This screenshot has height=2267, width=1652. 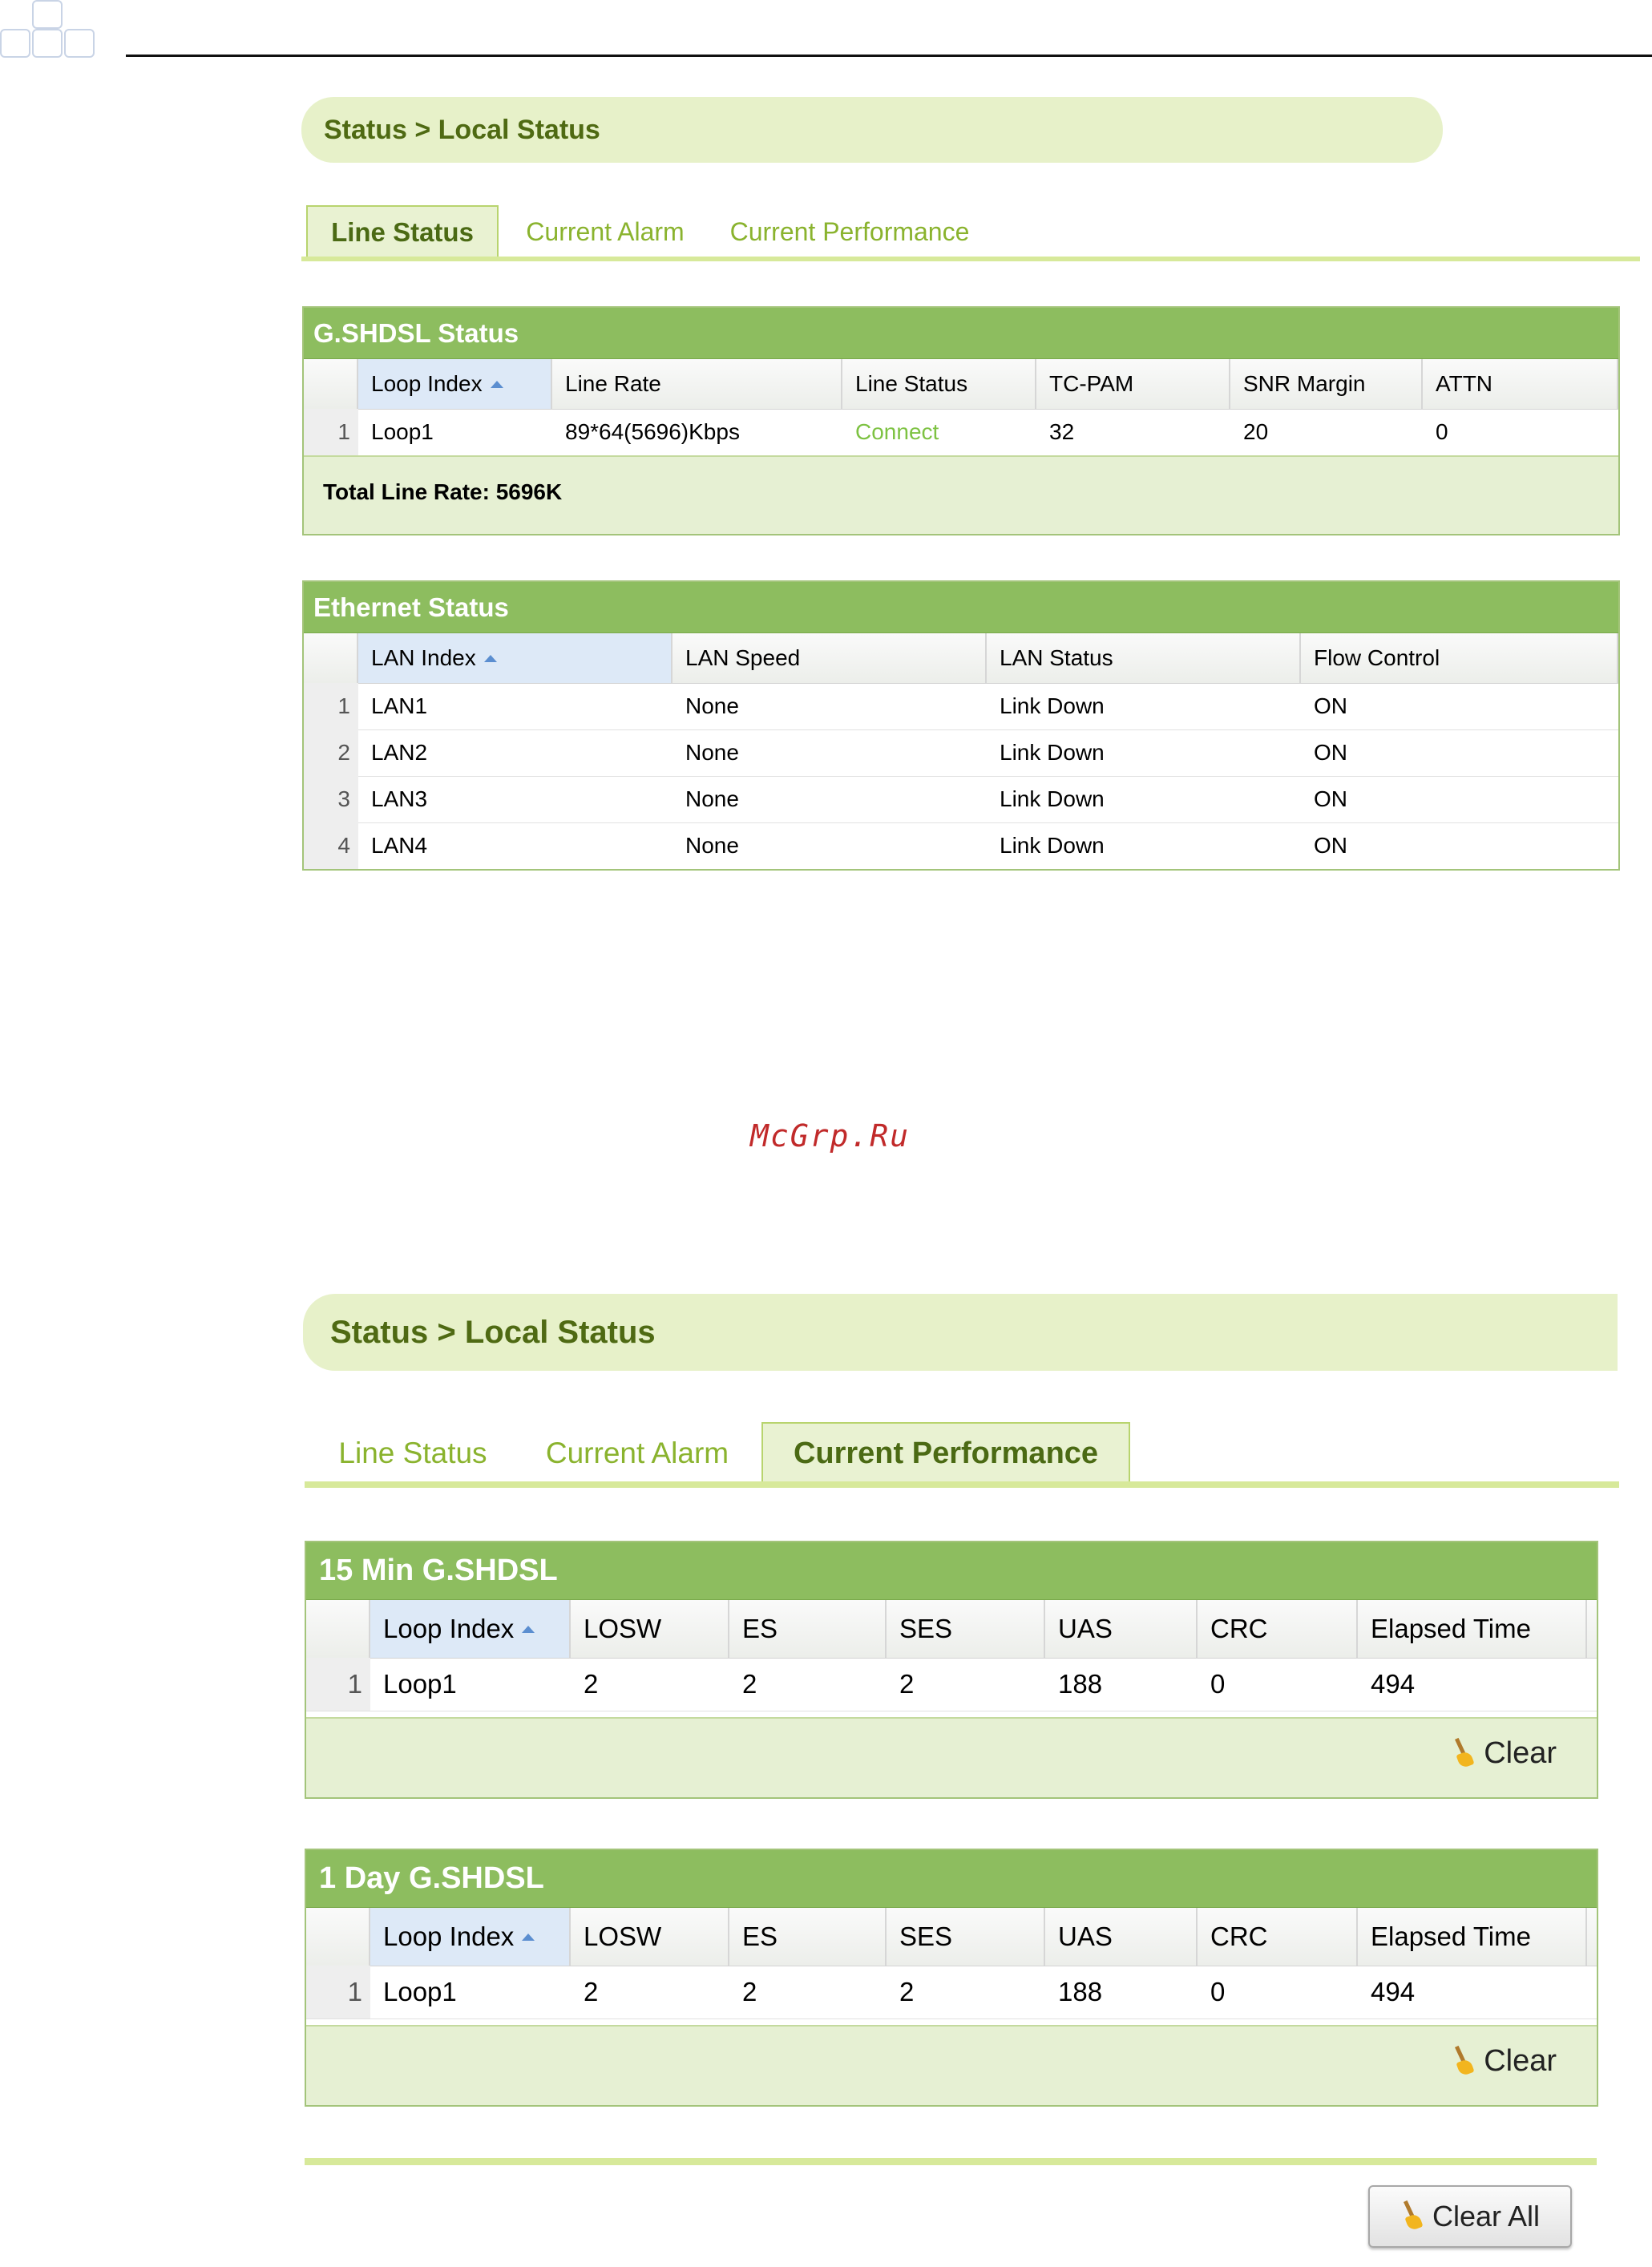 What do you see at coordinates (493, 1332) in the screenshot?
I see `breadcrumb-text: Status > Local Status` at bounding box center [493, 1332].